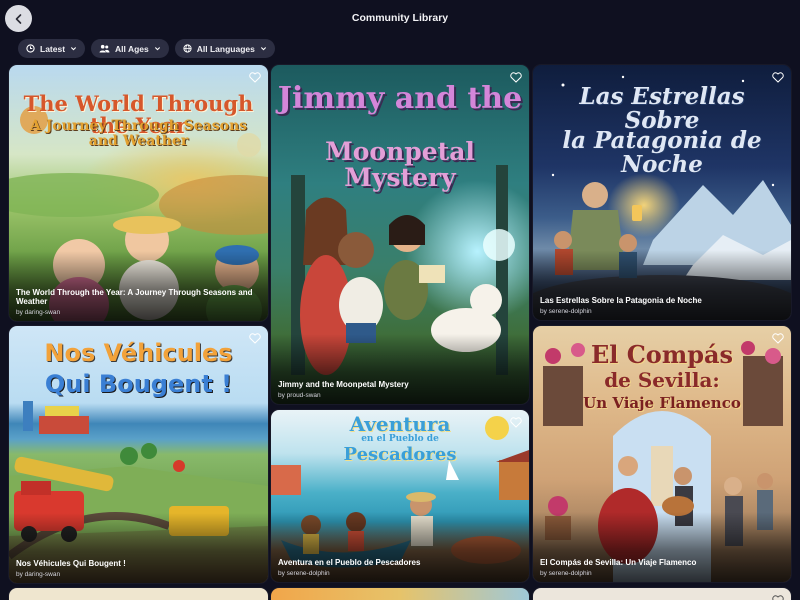  What do you see at coordinates (138, 384) in the screenshot?
I see `cover-title-line2: Qui Bougent !` at bounding box center [138, 384].